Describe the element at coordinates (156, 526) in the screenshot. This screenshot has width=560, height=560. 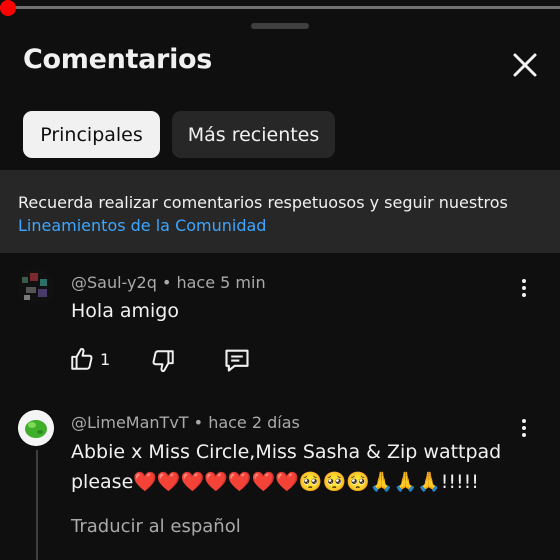
I see `translate-link: Traducir al español` at that location.